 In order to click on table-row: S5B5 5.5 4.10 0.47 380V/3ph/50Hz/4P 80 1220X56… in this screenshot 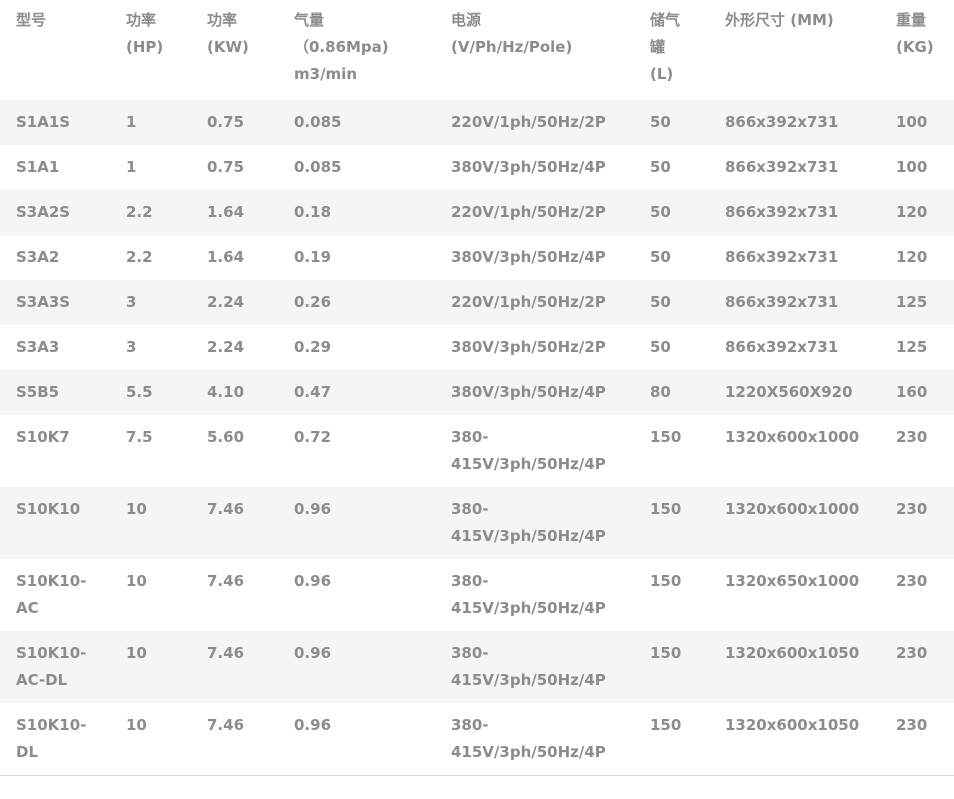, I will do `click(477, 392)`.